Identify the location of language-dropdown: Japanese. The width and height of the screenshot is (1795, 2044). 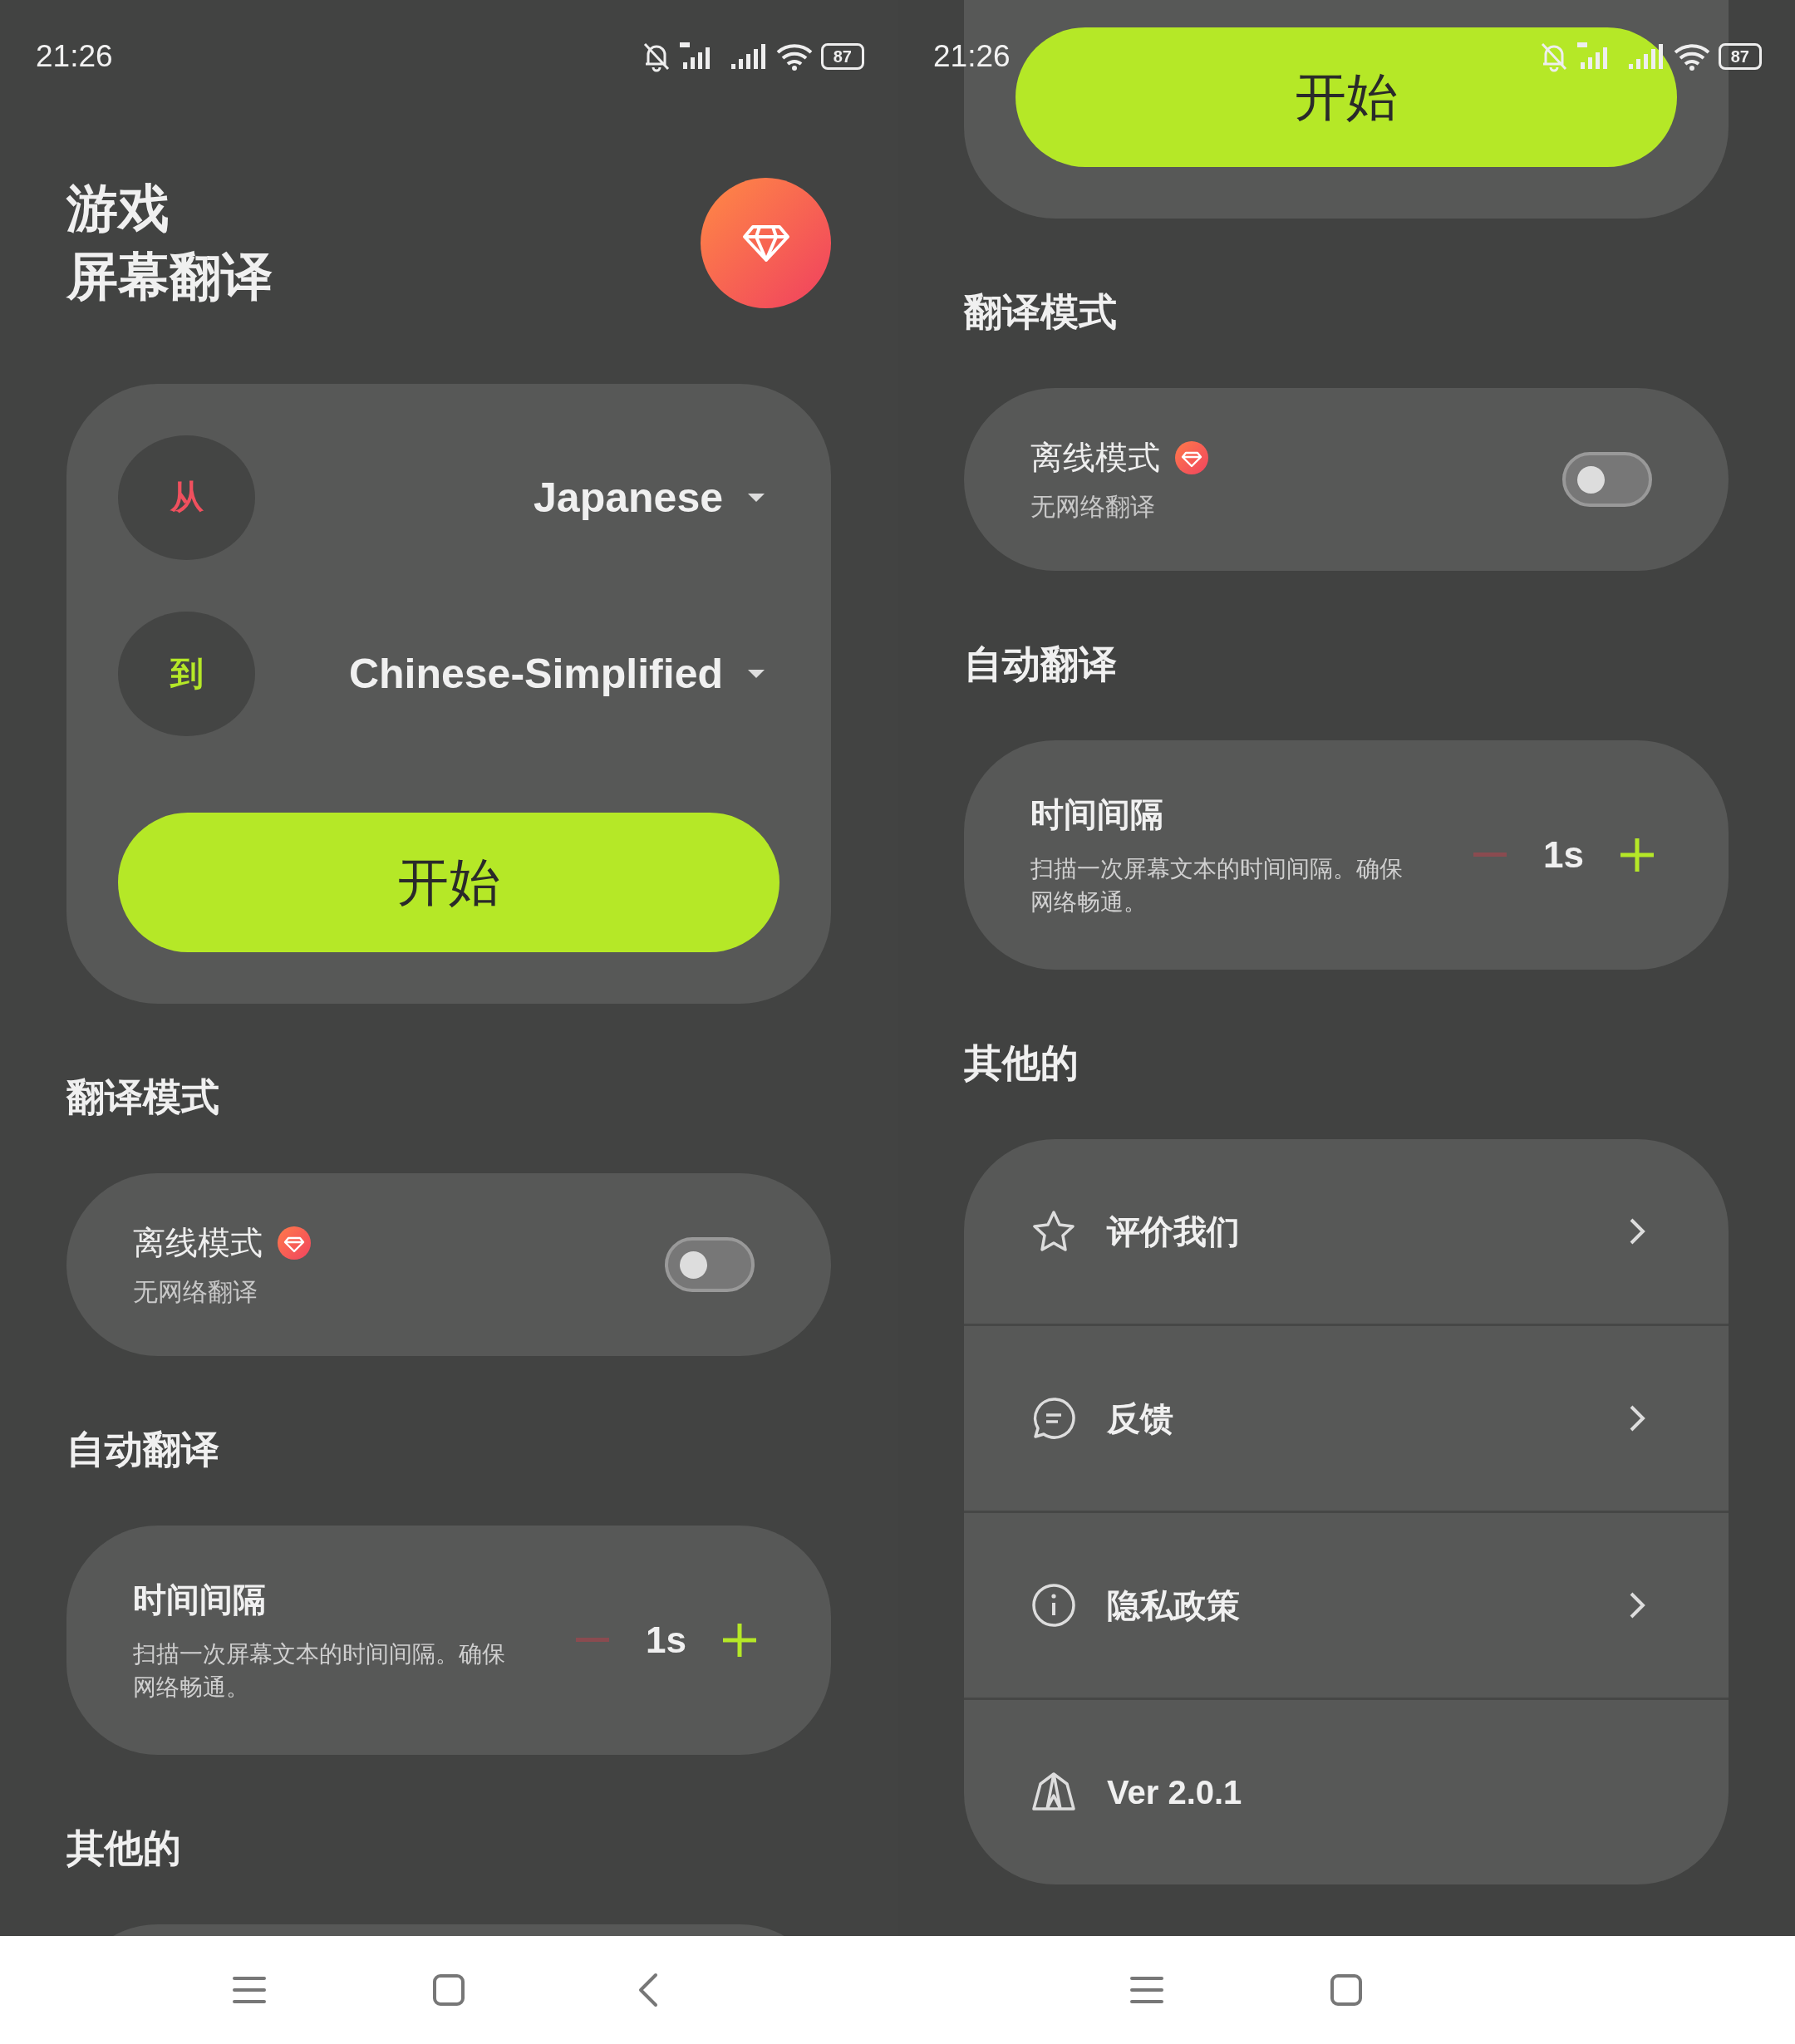
(656, 497).